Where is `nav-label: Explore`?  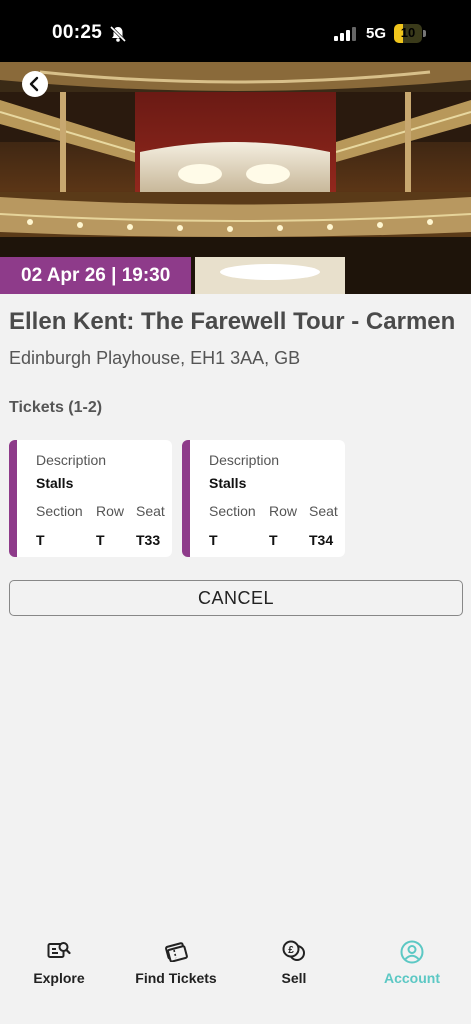
nav-label: Explore is located at coordinates (59, 978).